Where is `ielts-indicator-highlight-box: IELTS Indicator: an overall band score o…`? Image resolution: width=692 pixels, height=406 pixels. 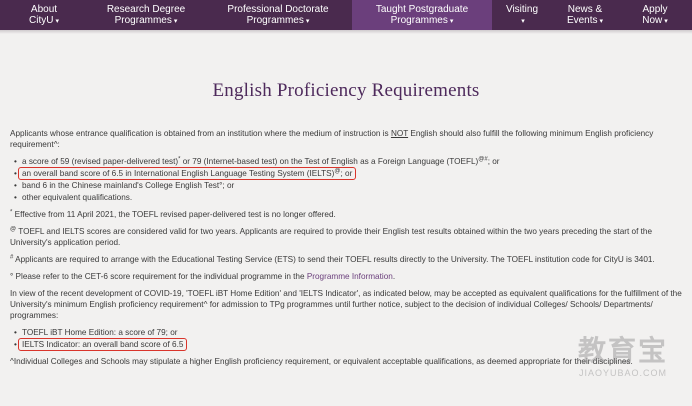 ielts-indicator-highlight-box: IELTS Indicator: an overall band score o… is located at coordinates (102, 344).